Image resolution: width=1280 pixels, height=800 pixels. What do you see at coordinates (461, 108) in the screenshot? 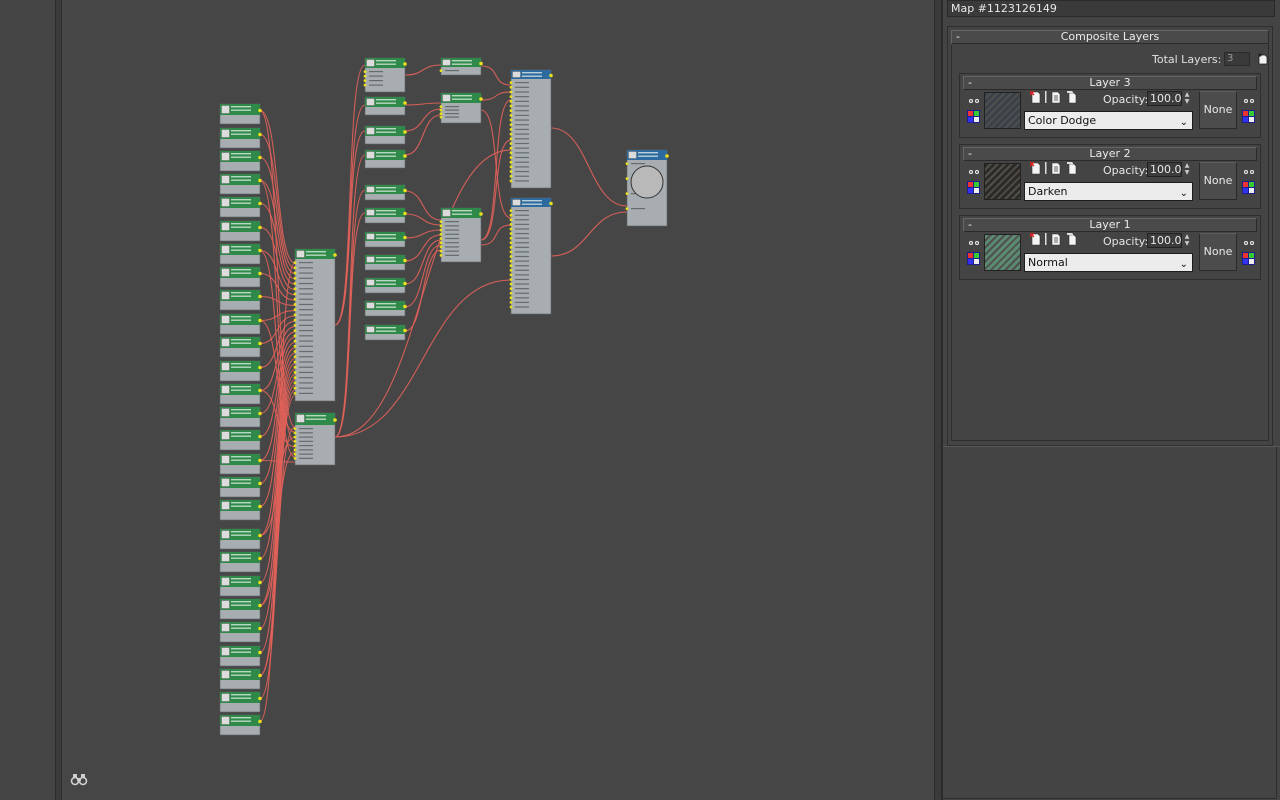
I see `multi-sub-map-node` at bounding box center [461, 108].